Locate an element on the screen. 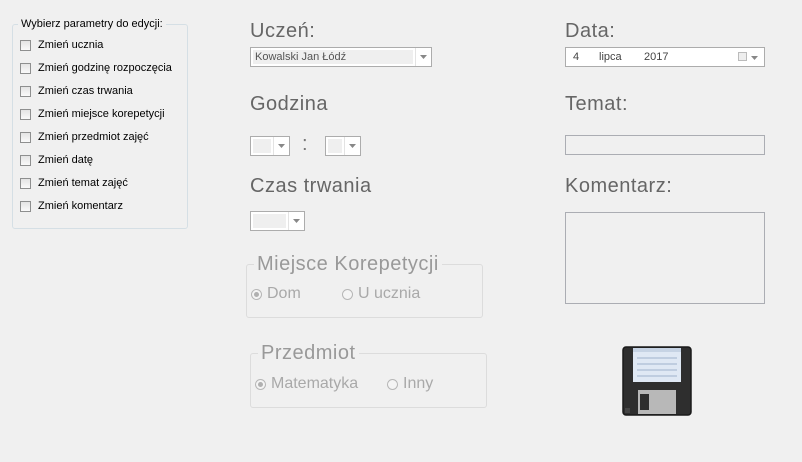 Image resolution: width=802 pixels, height=462 pixels. comment-label: Komentarz: is located at coordinates (619, 186).